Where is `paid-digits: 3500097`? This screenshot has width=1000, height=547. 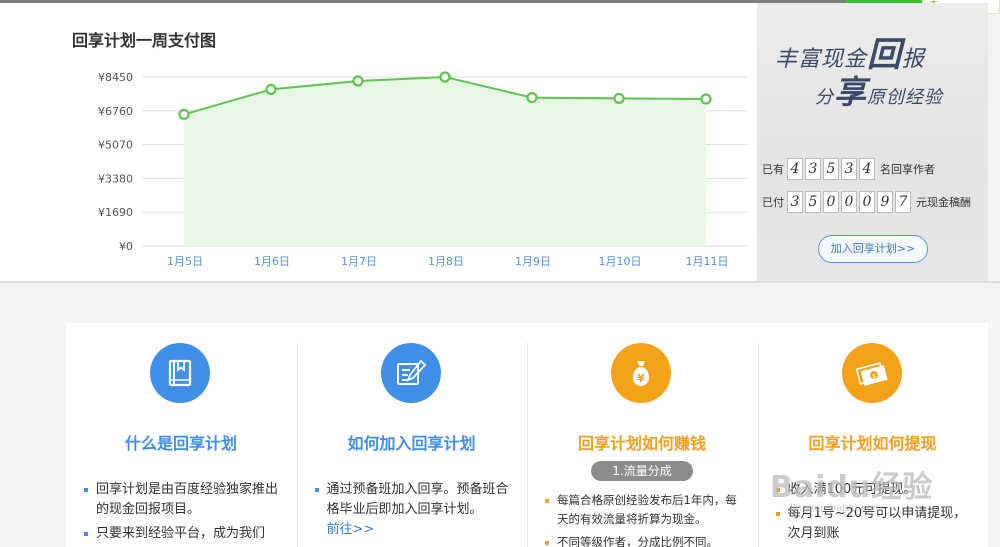
paid-digits: 3500097 is located at coordinates (850, 202).